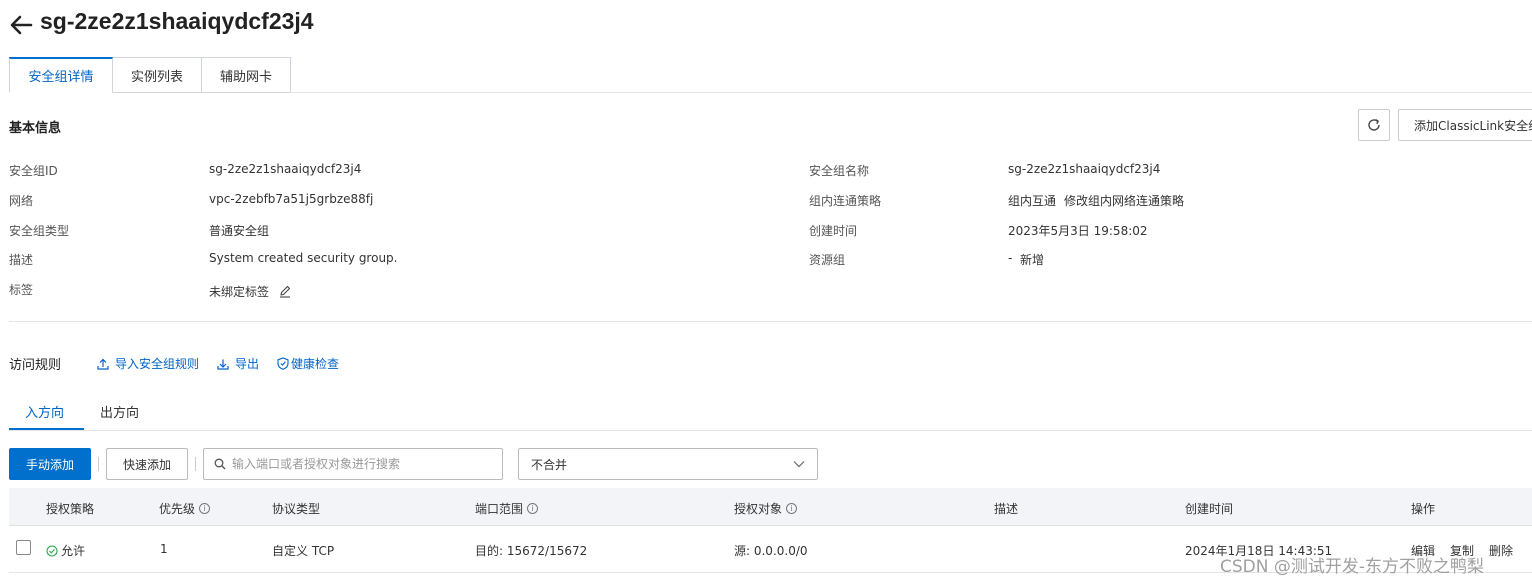  Describe the element at coordinates (533, 508) in the screenshot. I see `port-info-icon: i` at that location.